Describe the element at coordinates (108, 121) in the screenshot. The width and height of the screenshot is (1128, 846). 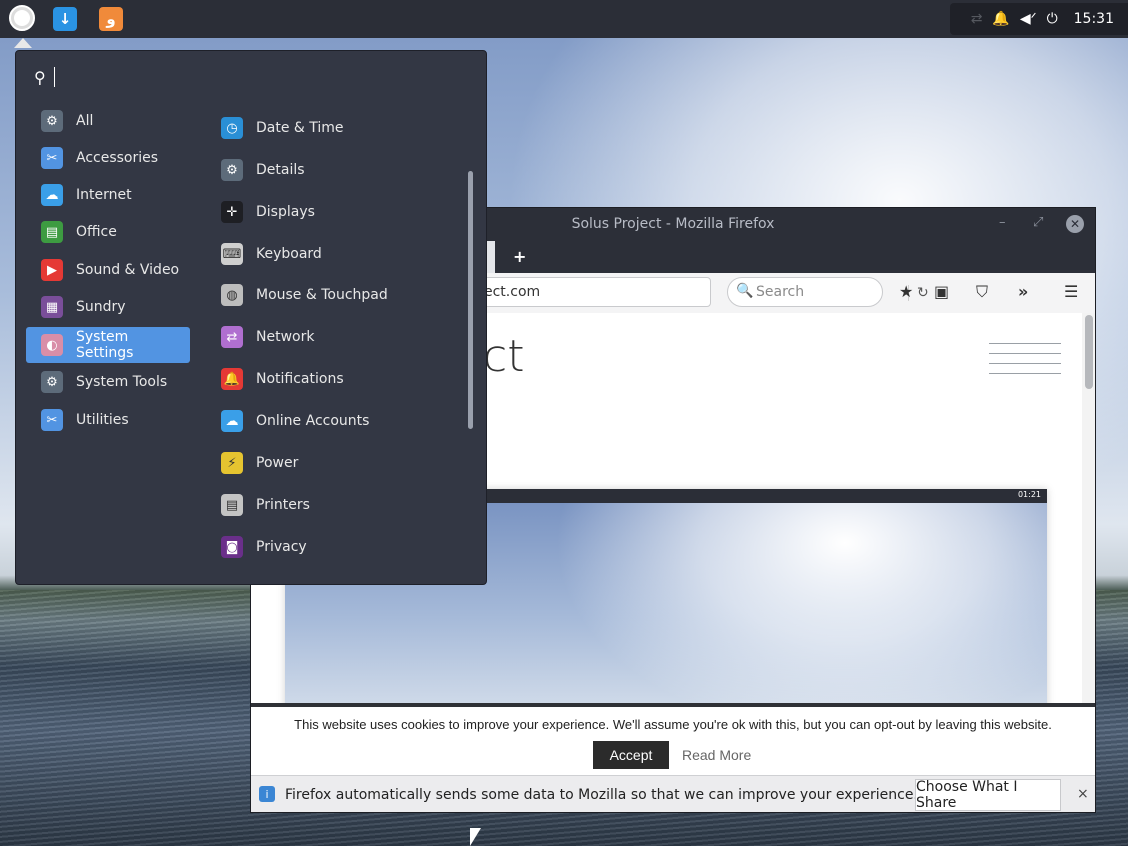
I see `category-all: ⚙ All` at that location.